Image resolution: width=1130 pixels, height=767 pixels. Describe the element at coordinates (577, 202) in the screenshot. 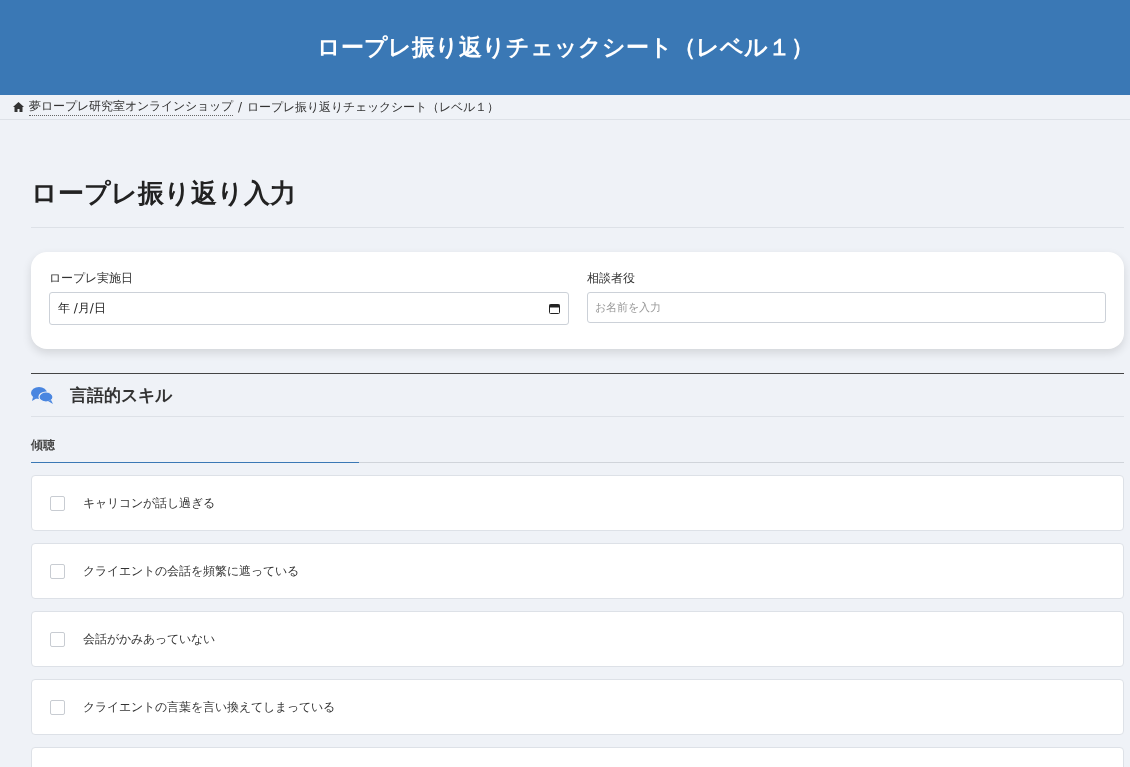

I see `page-title: ロープレ振り返り入力` at that location.